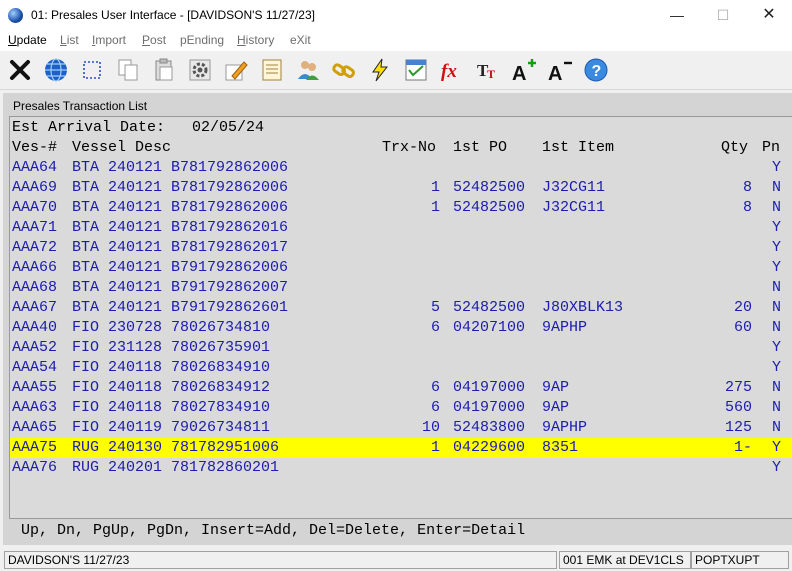 Image resolution: width=792 pixels, height=571 pixels. What do you see at coordinates (574, 187) in the screenshot?
I see `cell-item: J32CG11` at bounding box center [574, 187].